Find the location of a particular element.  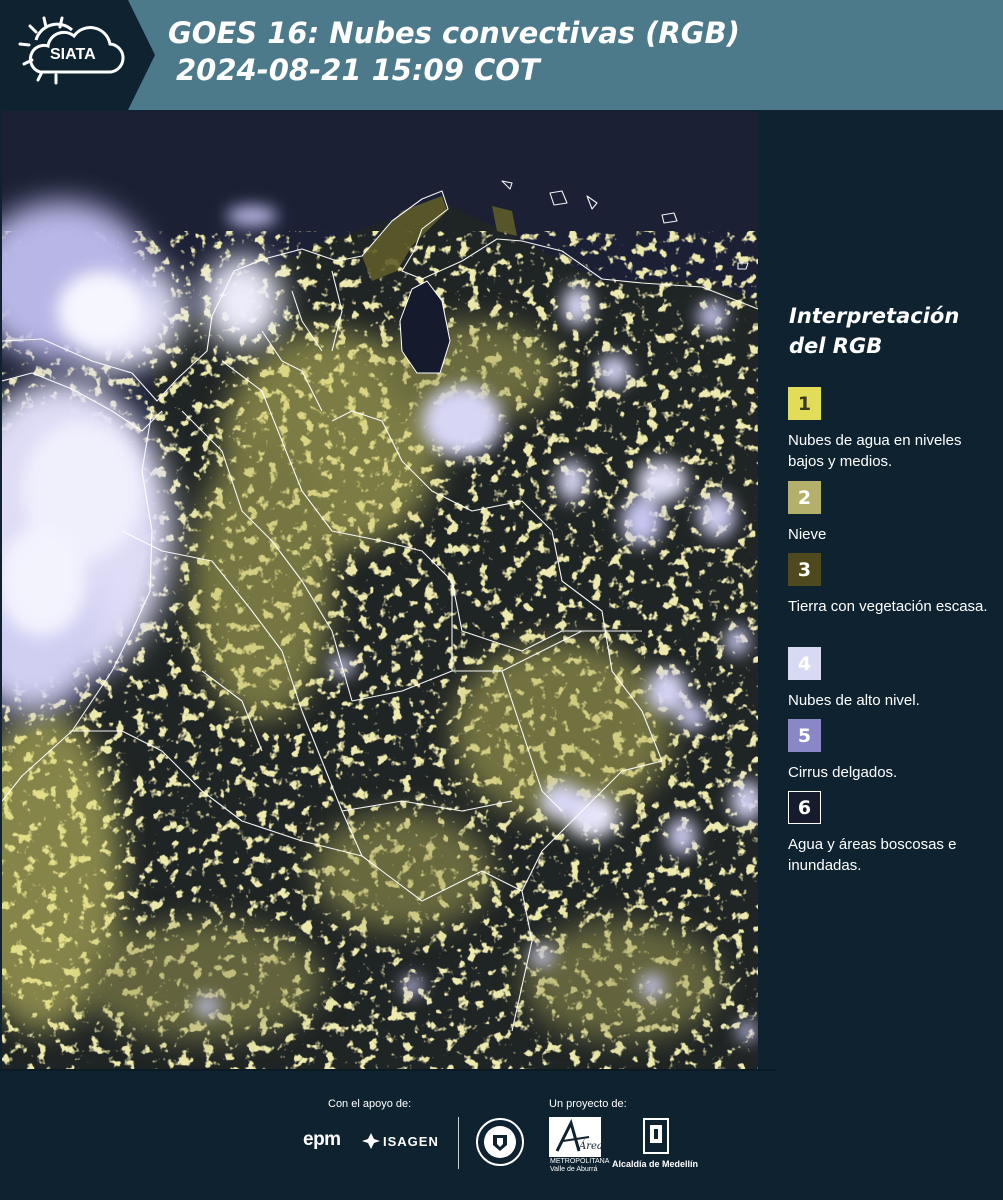

legend-title: Interpretación del RGB is located at coordinates (889, 331).